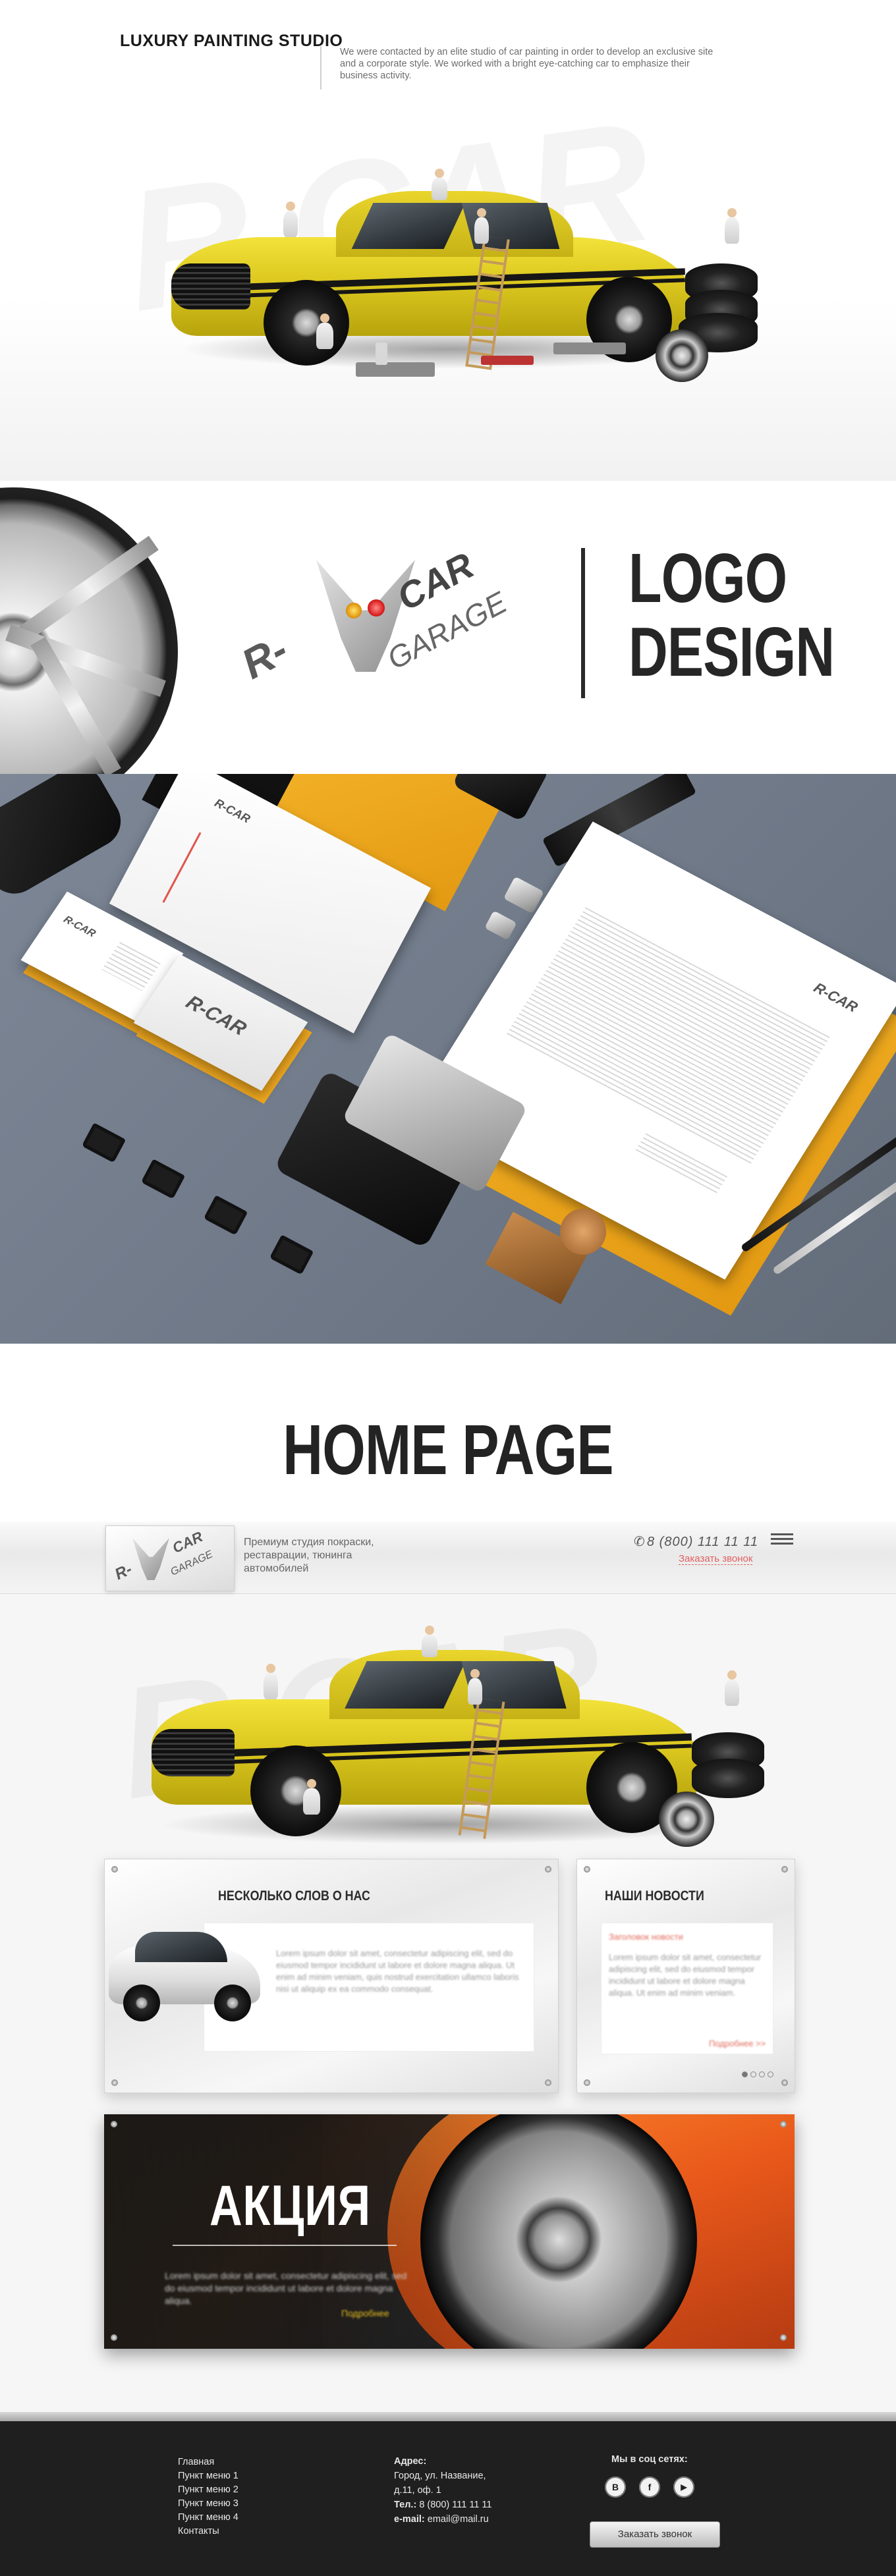 Image resolution: width=896 pixels, height=2576 pixels. I want to click on news-more-link: Подробнее >>, so click(737, 2043).